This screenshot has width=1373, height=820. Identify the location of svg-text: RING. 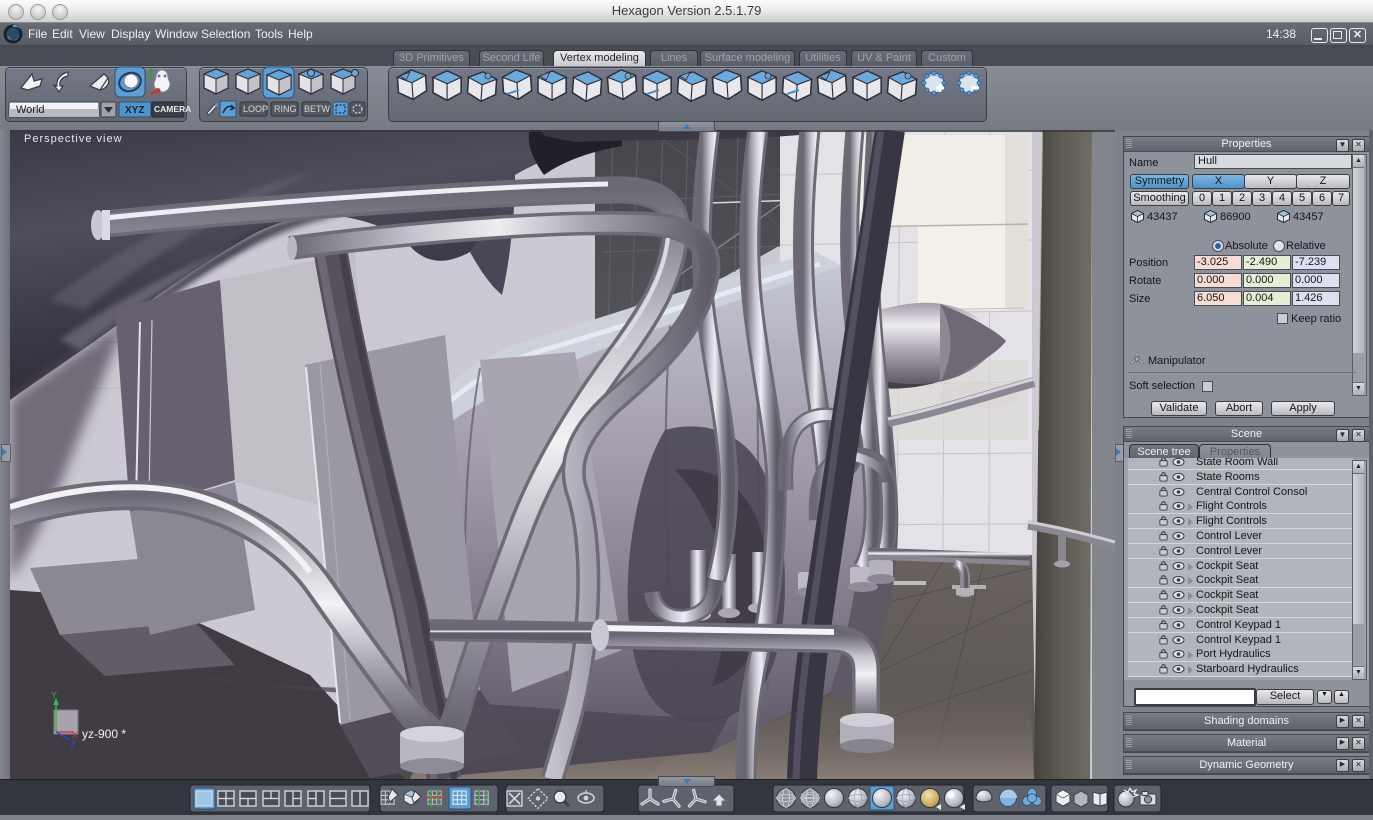
(285, 109).